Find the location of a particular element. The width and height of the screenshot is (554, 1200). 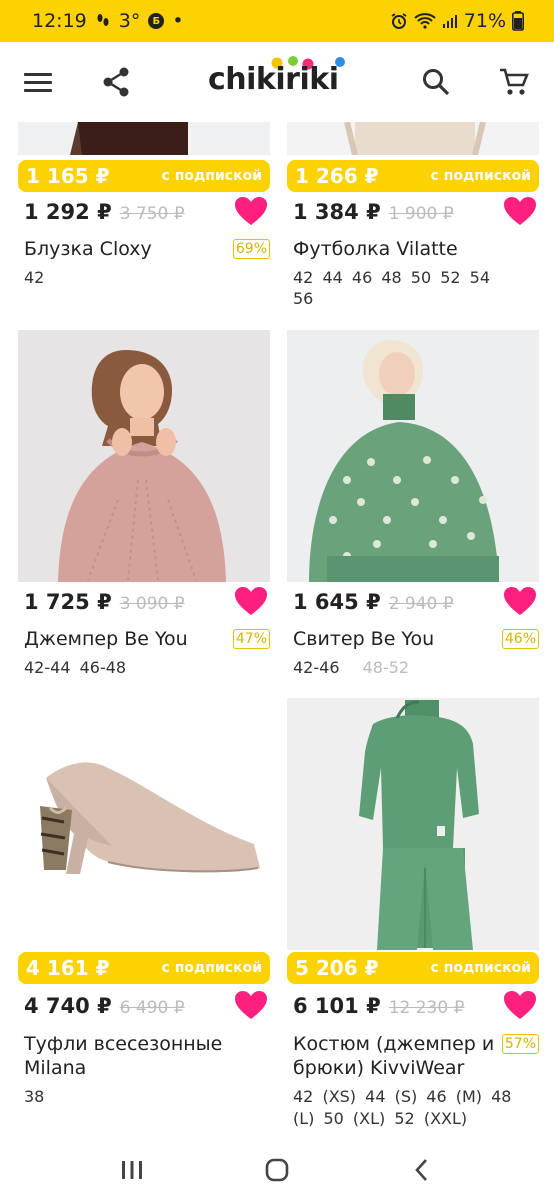

current-price: 4 740 ₽ is located at coordinates (68, 1006).